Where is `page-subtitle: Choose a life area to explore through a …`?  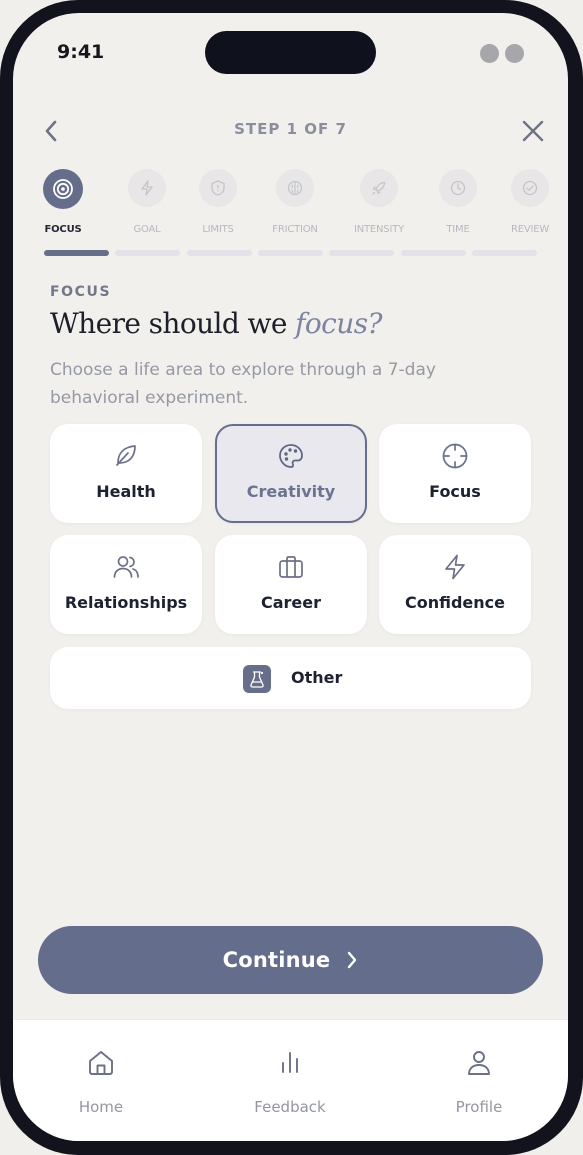
page-subtitle: Choose a life area to explore through a … is located at coordinates (243, 384).